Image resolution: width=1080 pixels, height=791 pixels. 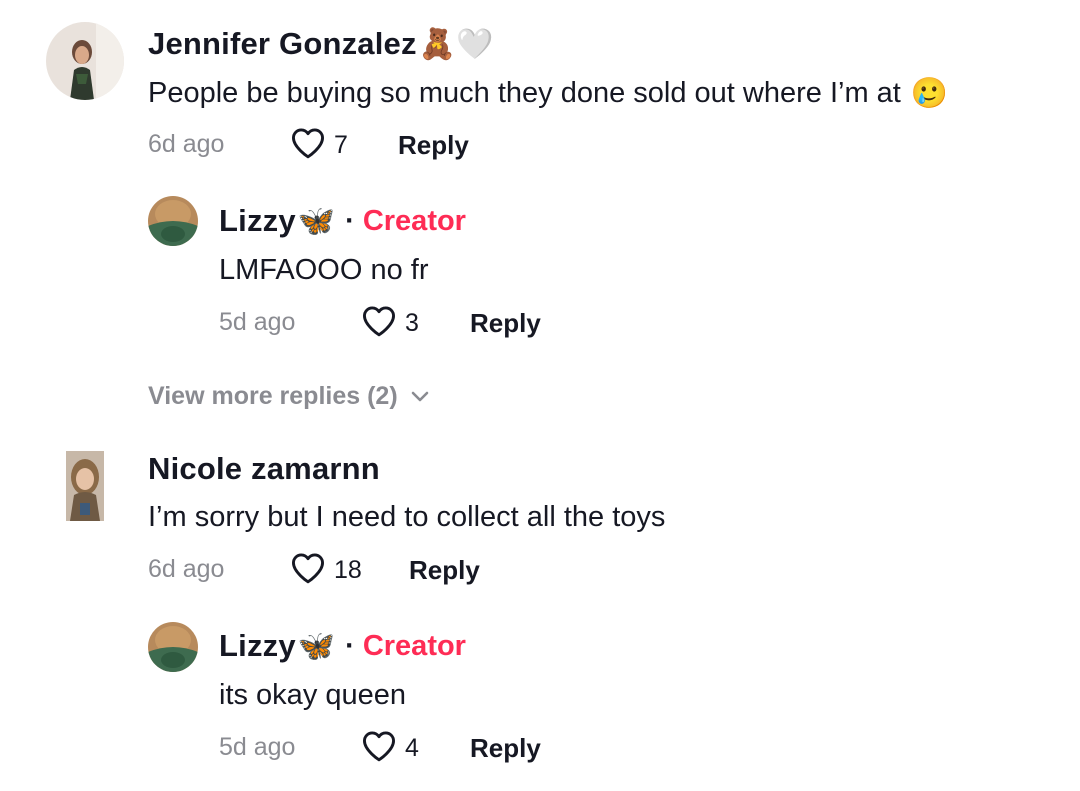 I want to click on comment-author: Nicole zamarnn, so click(x=264, y=469).